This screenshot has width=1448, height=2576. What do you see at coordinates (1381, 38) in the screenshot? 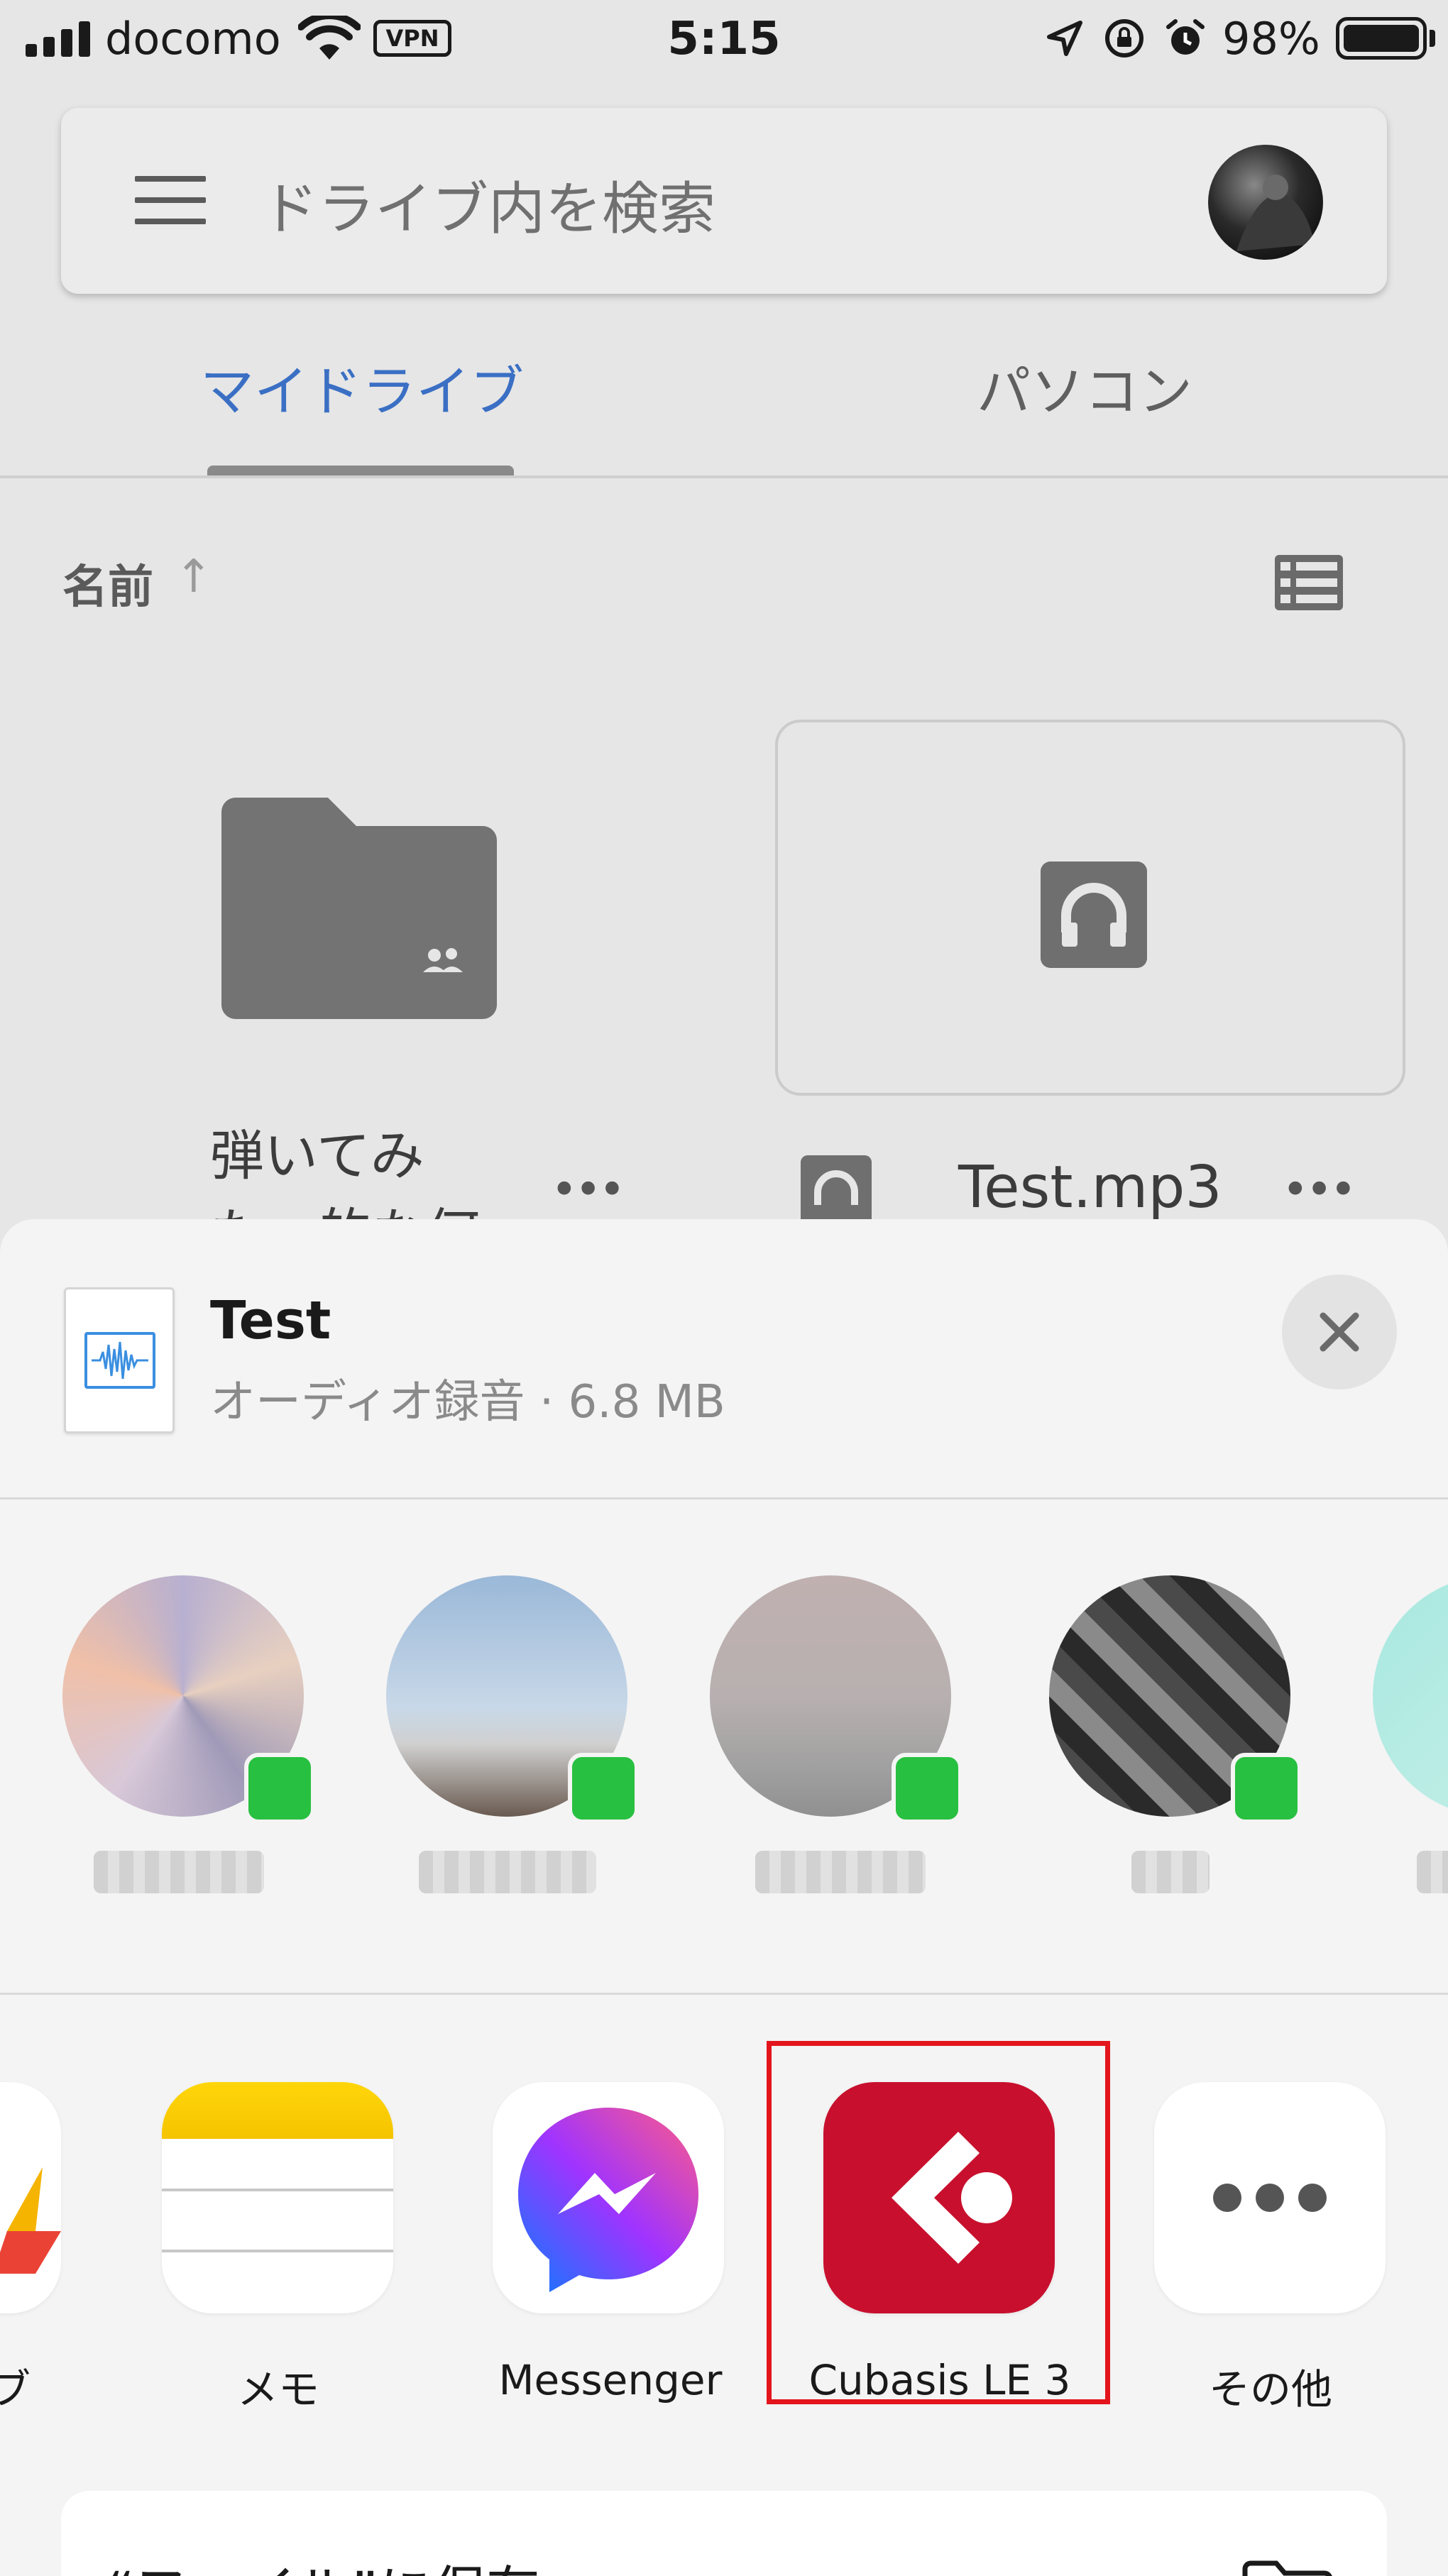
I see `battery-icon` at bounding box center [1381, 38].